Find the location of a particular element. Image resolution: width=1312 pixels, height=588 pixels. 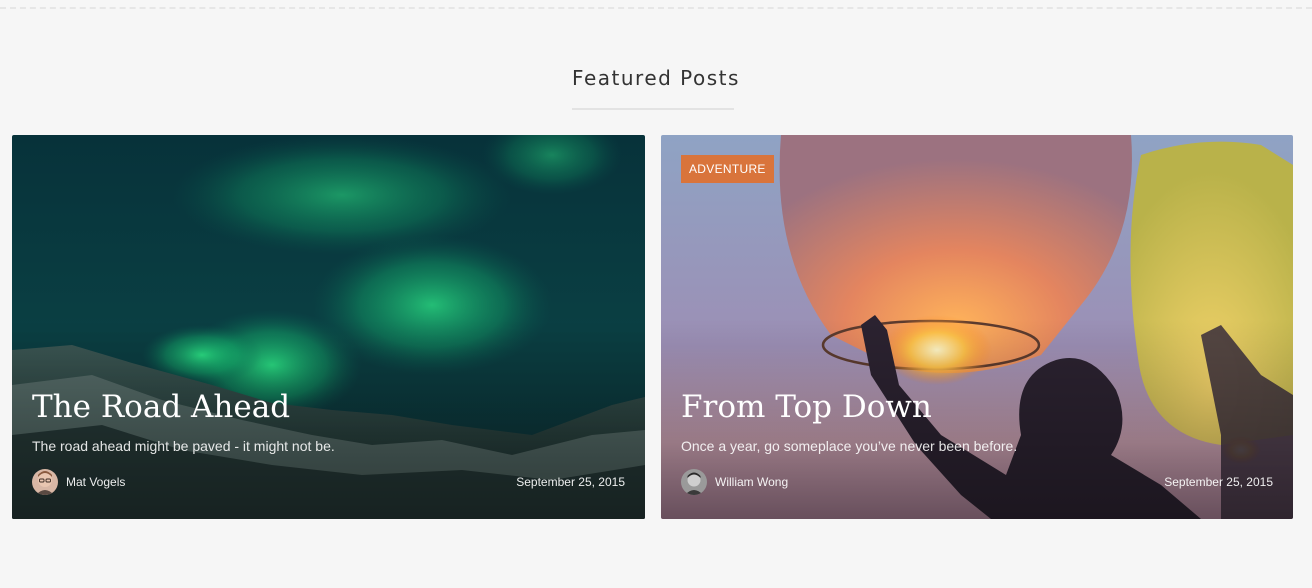

post-title: The Road Ahead is located at coordinates (161, 407).